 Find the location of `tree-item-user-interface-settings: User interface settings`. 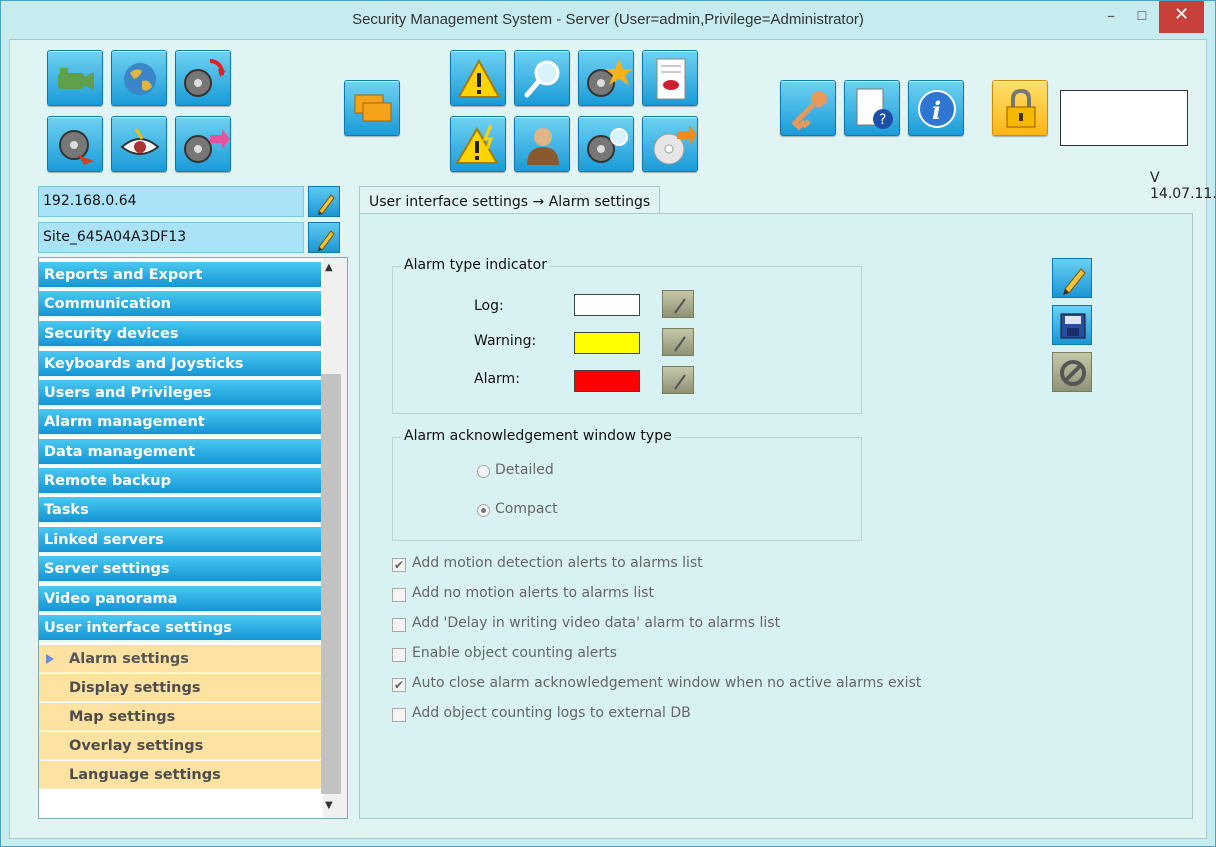

tree-item-user-interface-settings: User interface settings is located at coordinates (180, 628).